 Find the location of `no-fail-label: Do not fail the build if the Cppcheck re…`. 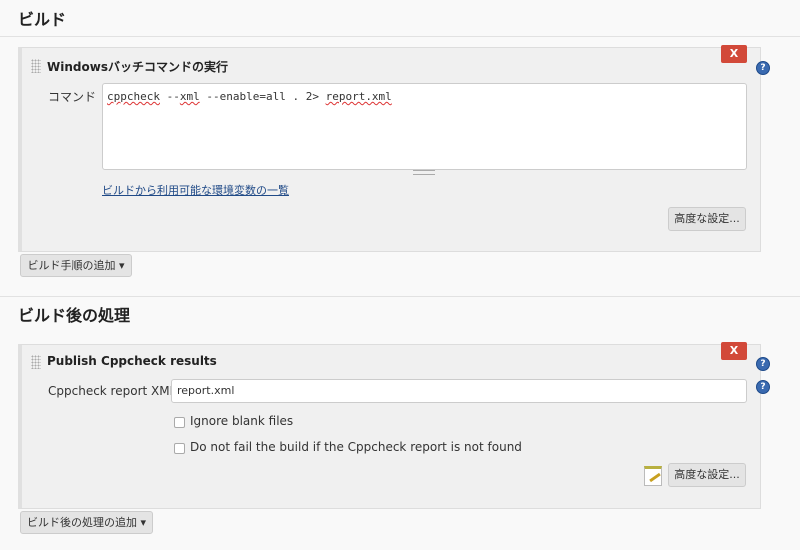

no-fail-label: Do not fail the build if the Cppcheck re… is located at coordinates (356, 447).